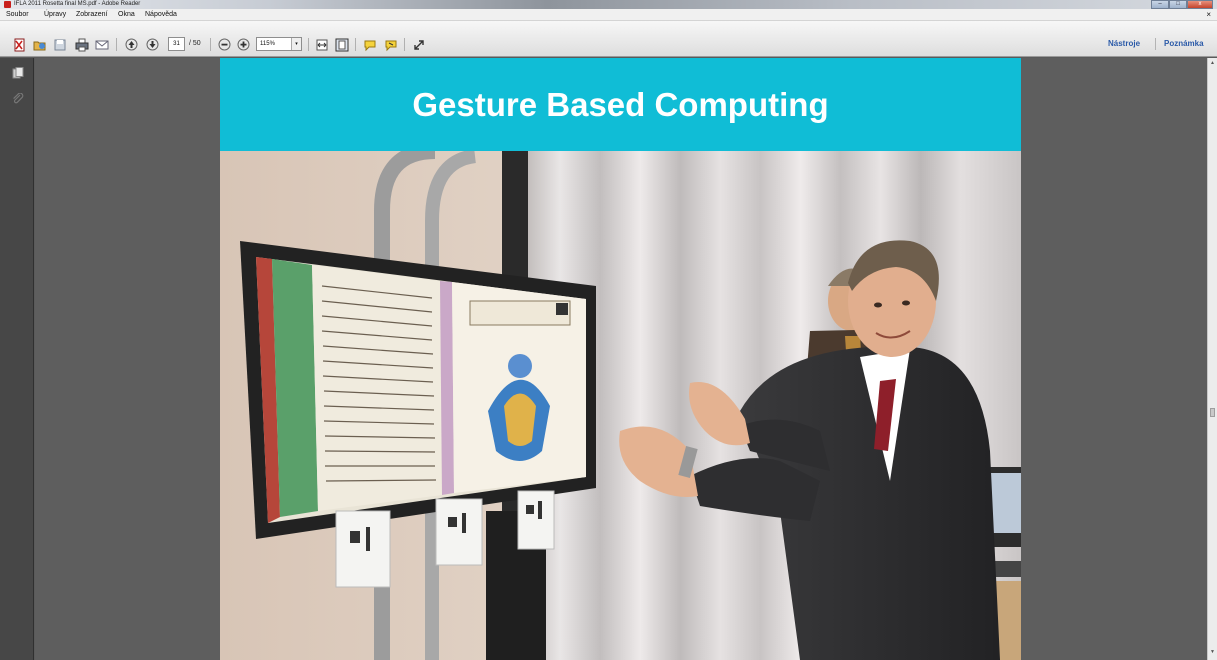  Describe the element at coordinates (176, 44) in the screenshot. I see `page-number-input: 31` at that location.